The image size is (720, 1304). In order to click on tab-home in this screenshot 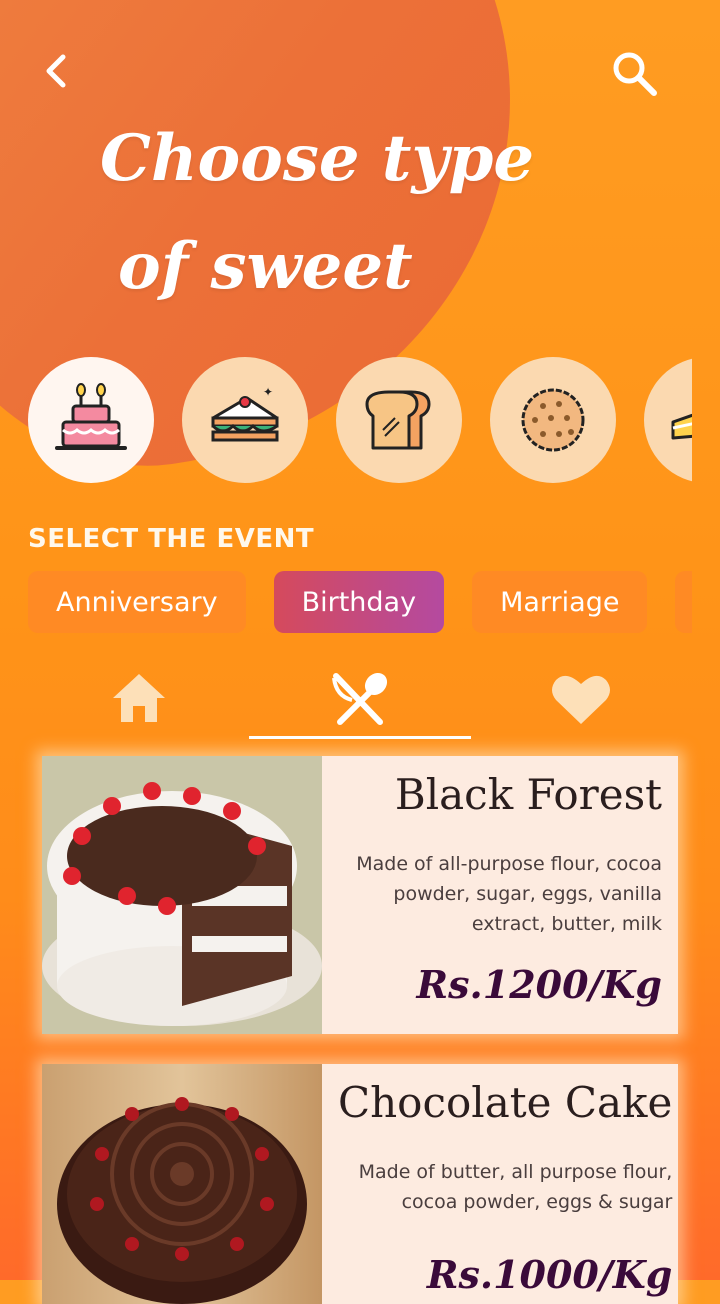, I will do `click(139, 698)`.